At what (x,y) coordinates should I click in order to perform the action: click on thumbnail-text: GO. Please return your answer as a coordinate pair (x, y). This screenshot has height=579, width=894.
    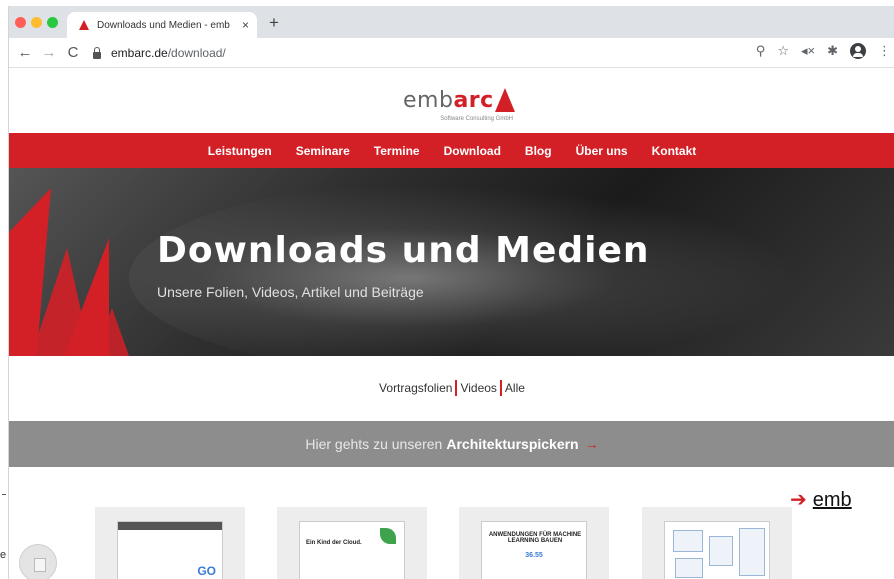
    Looking at the image, I should click on (206, 571).